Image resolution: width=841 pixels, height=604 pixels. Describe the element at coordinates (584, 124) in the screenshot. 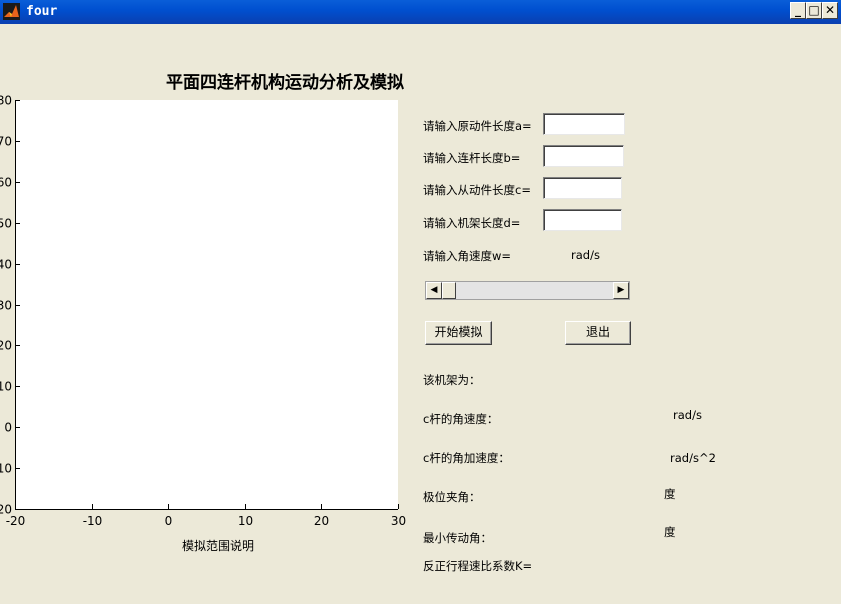

I see `a-length-input` at that location.